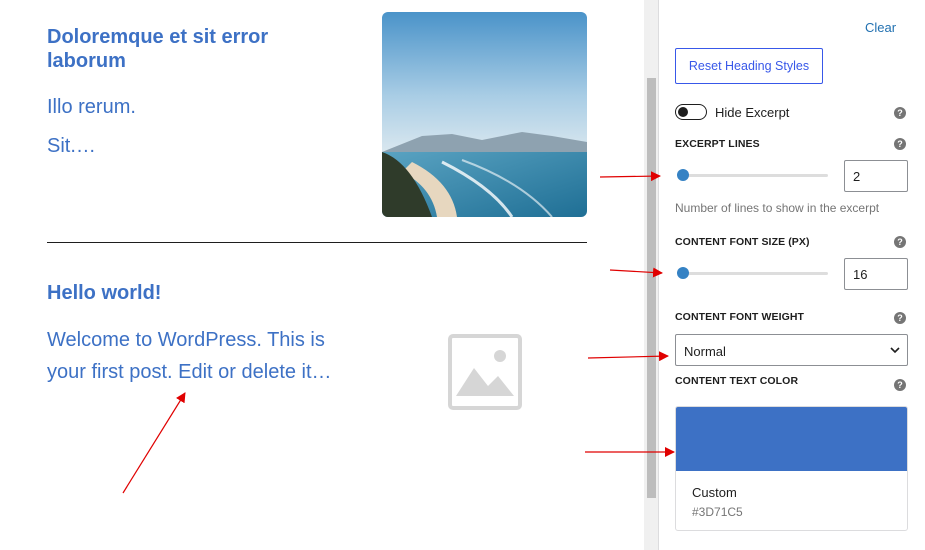 The image size is (925, 550). Describe the element at coordinates (777, 208) in the screenshot. I see `excerpt-lines-help-text: Number of lines to show in the excerpt` at that location.